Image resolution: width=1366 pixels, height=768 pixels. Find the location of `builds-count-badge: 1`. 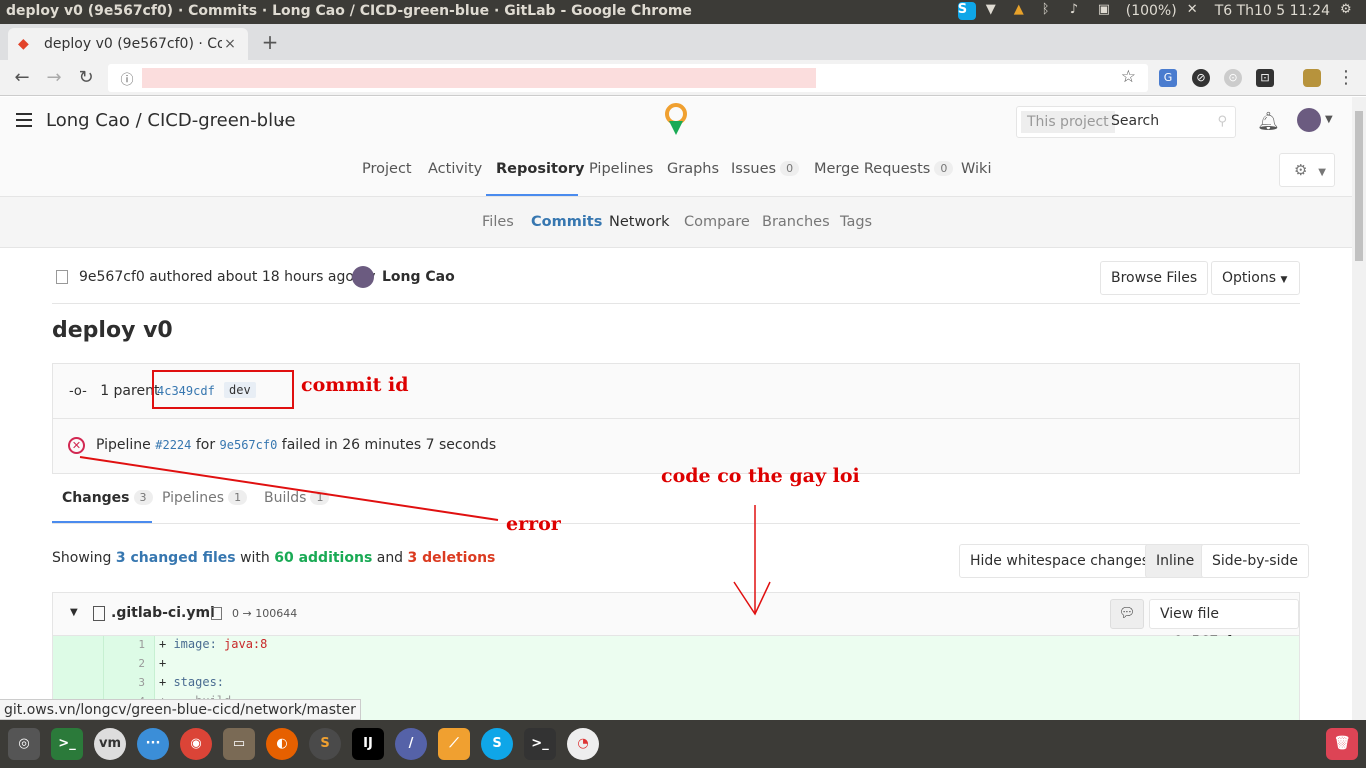

builds-count-badge: 1 is located at coordinates (320, 497).